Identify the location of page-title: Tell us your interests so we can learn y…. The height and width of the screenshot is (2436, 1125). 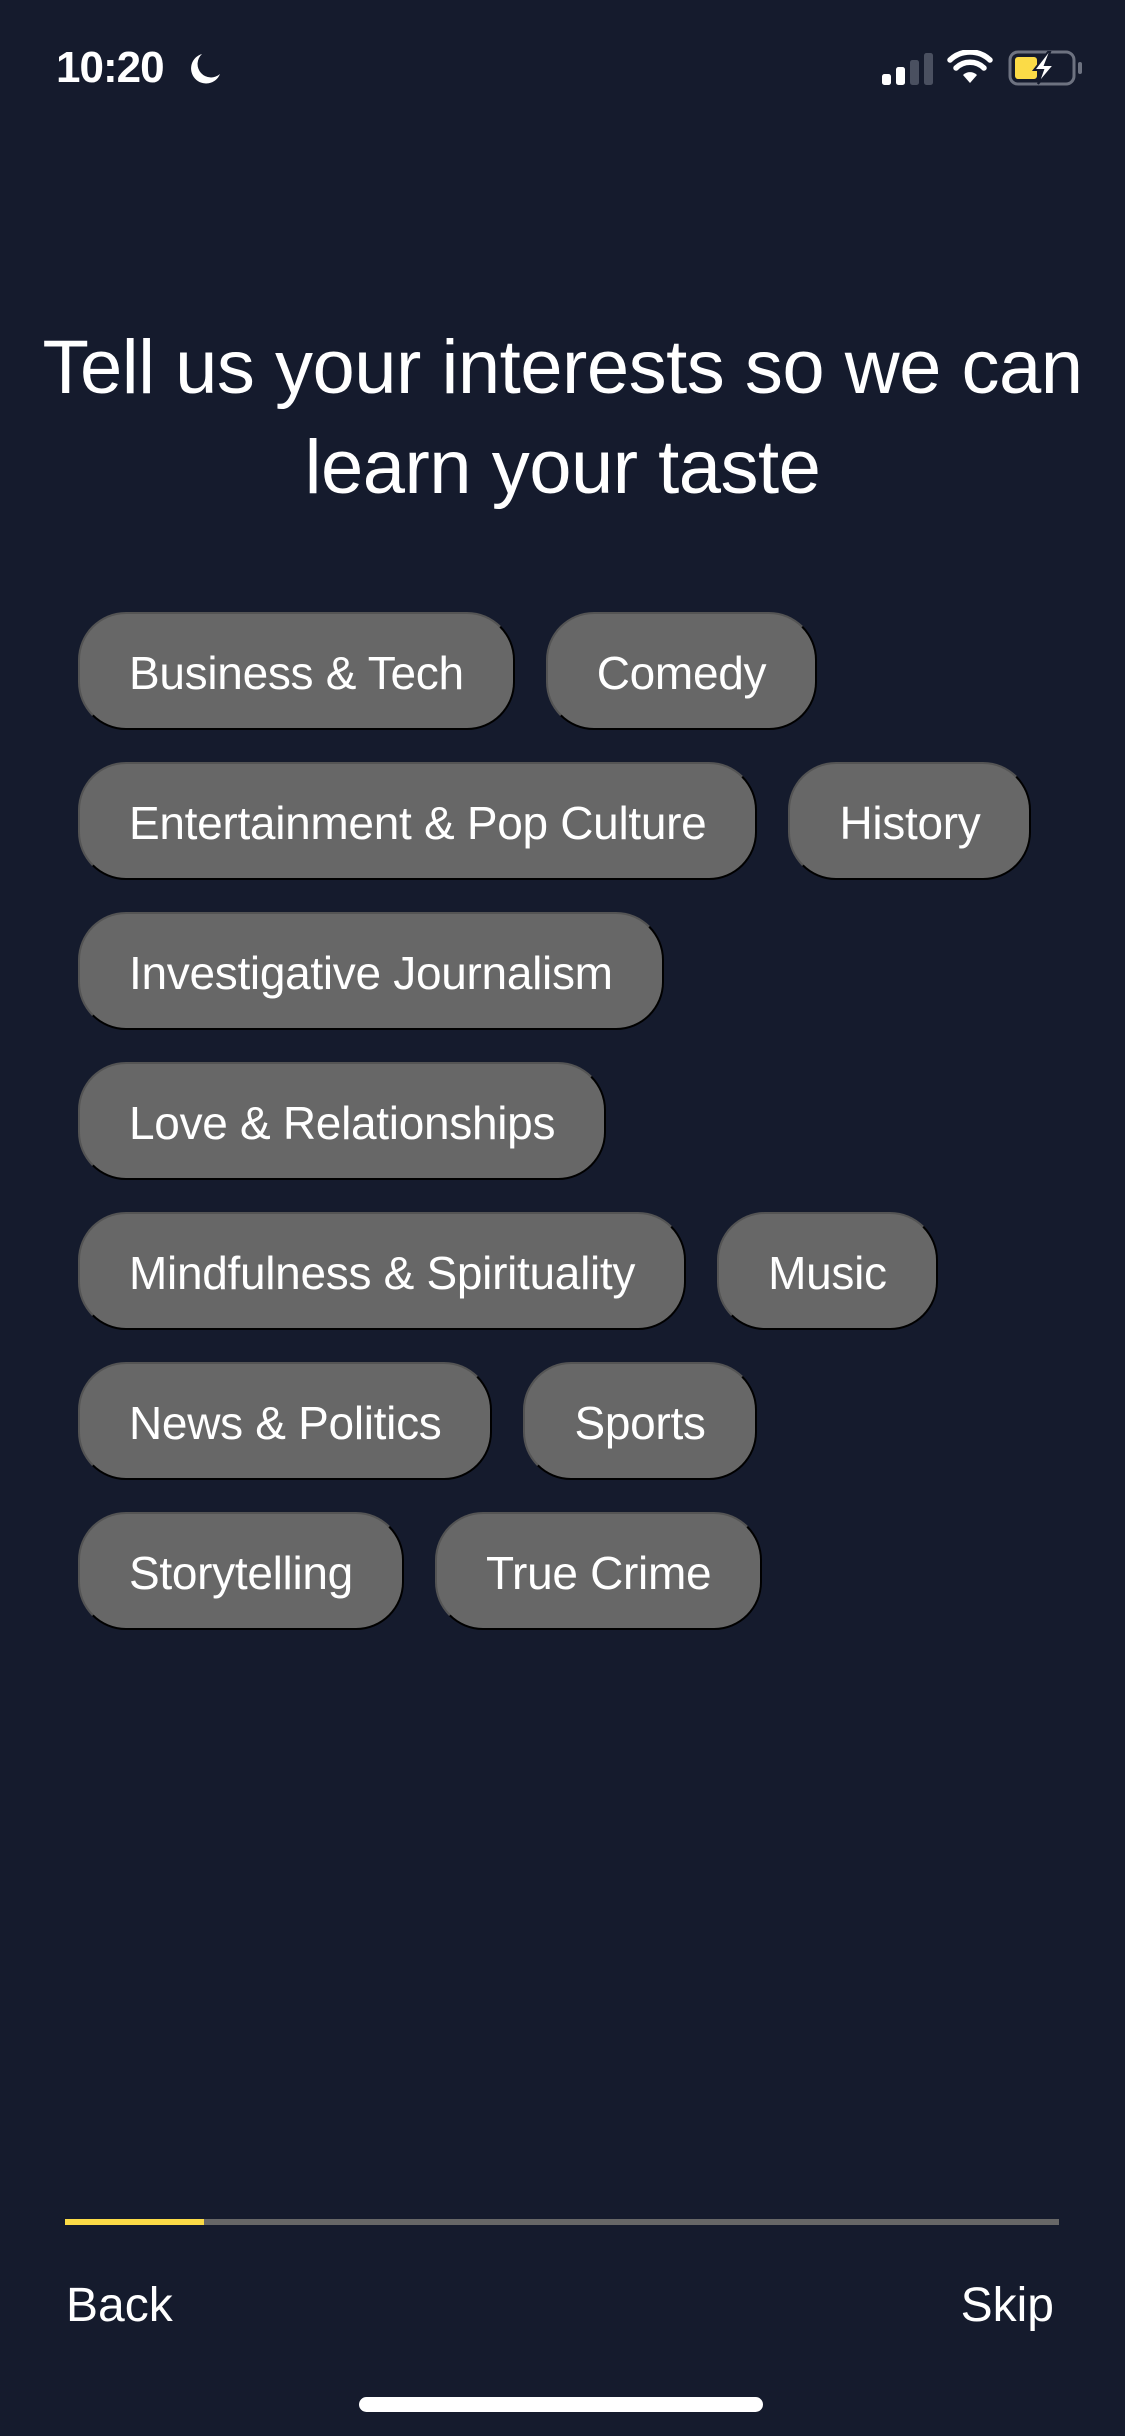
(562, 417).